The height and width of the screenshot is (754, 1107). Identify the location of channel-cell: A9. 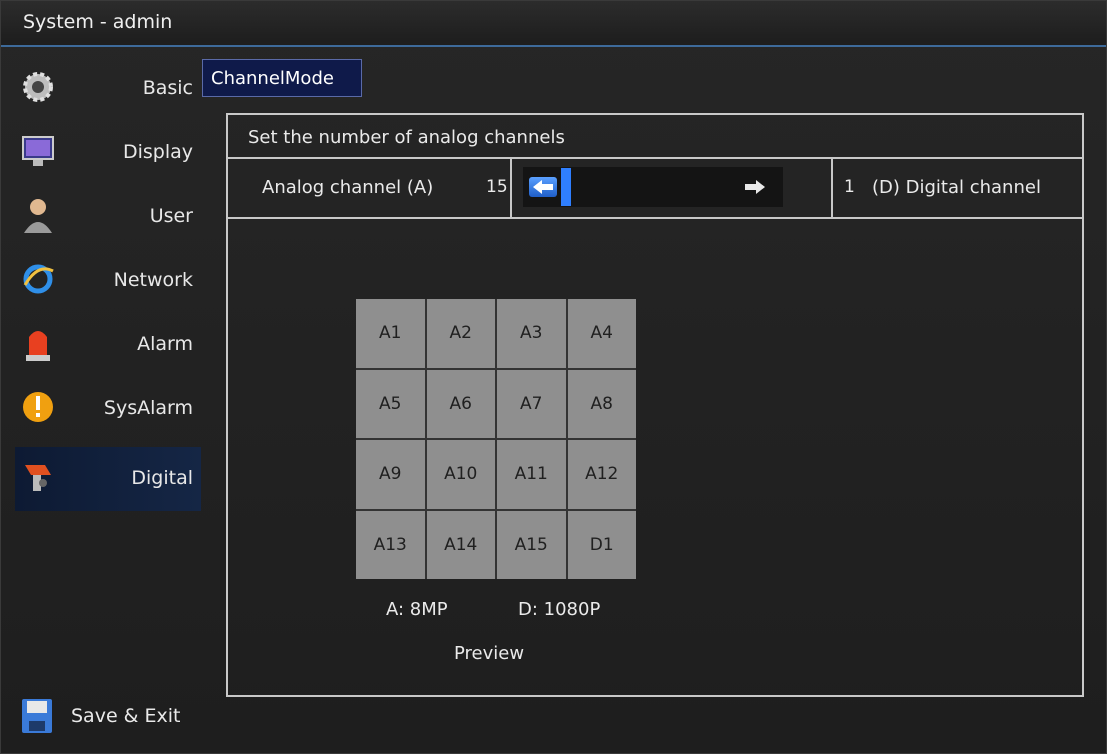
(390, 474).